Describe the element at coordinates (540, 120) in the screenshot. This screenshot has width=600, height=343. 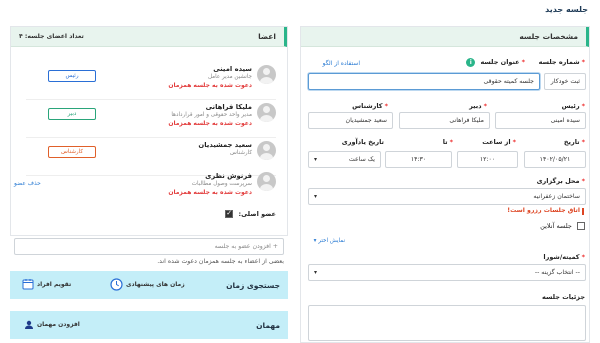
I see `chair-field: سیده امینی` at that location.